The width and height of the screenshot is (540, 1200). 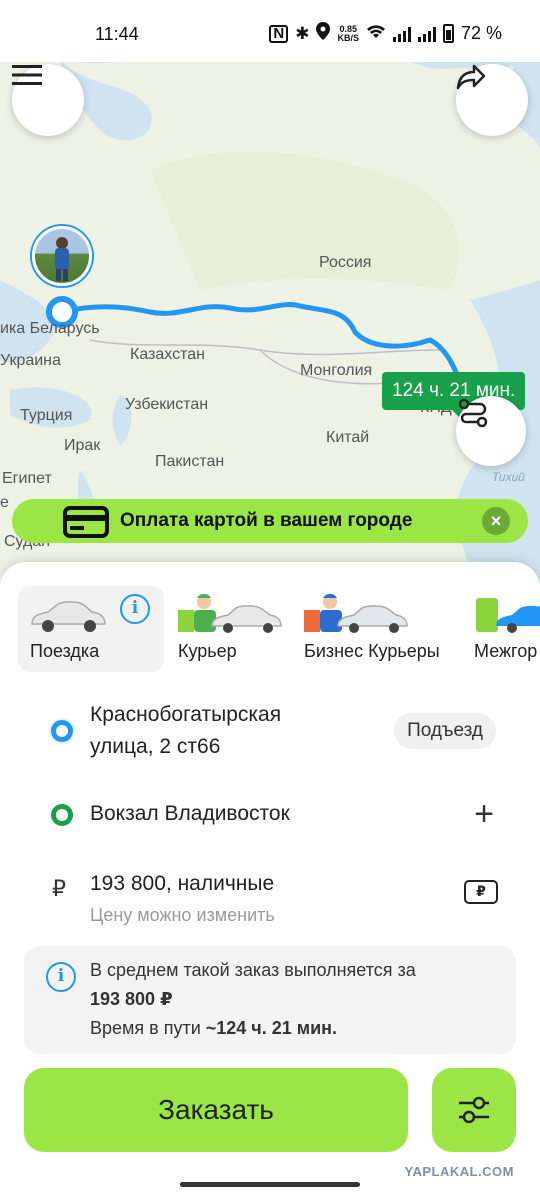 What do you see at coordinates (27, 75) in the screenshot?
I see `menu-icon` at bounding box center [27, 75].